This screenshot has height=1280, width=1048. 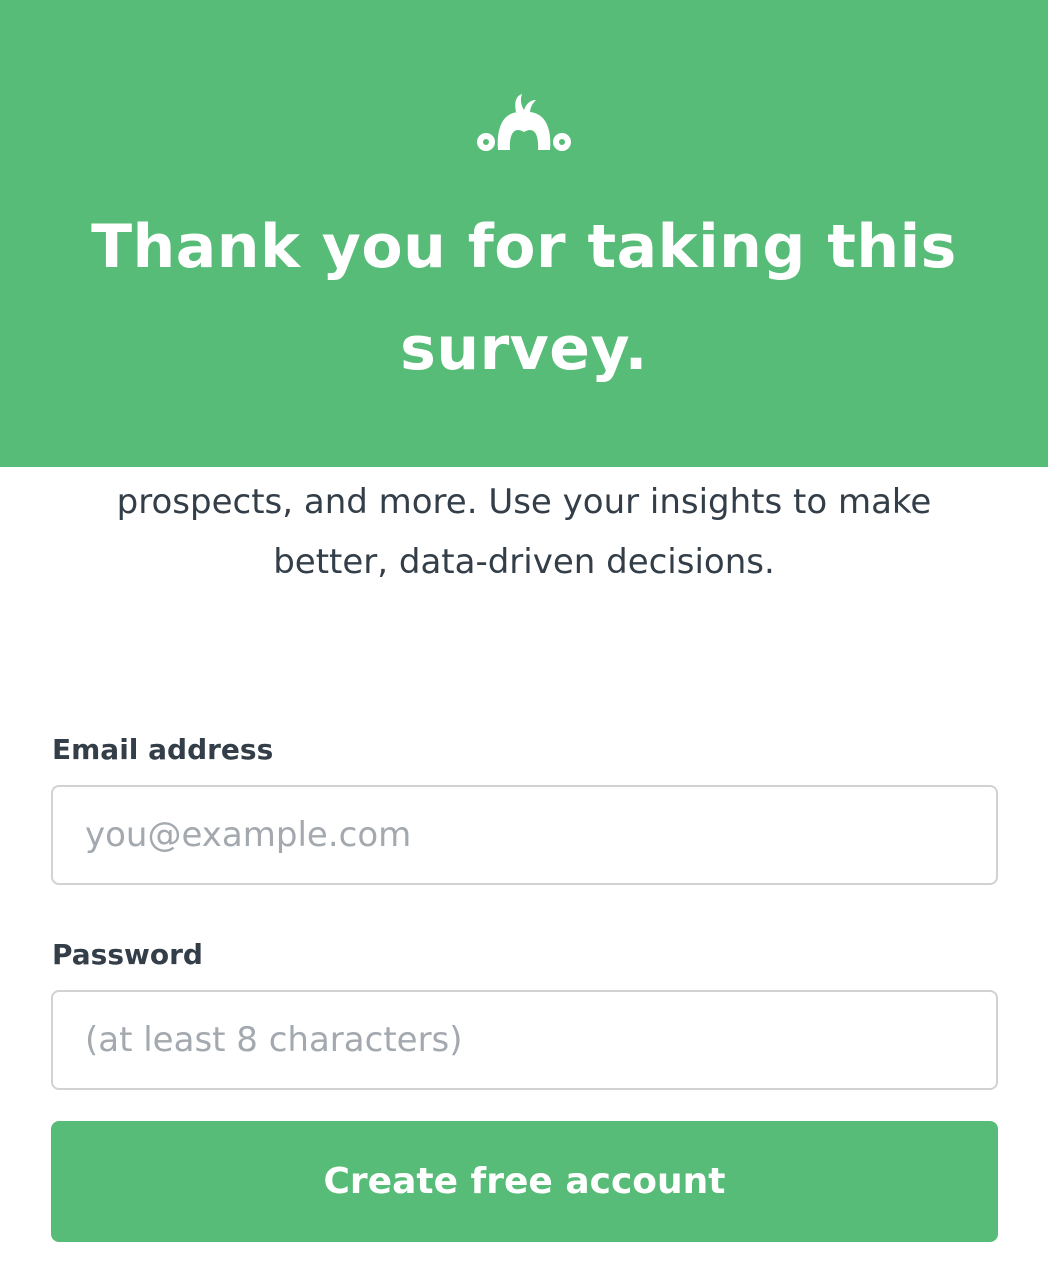 I want to click on page-title: Thank you for taking this survey., so click(x=524, y=298).